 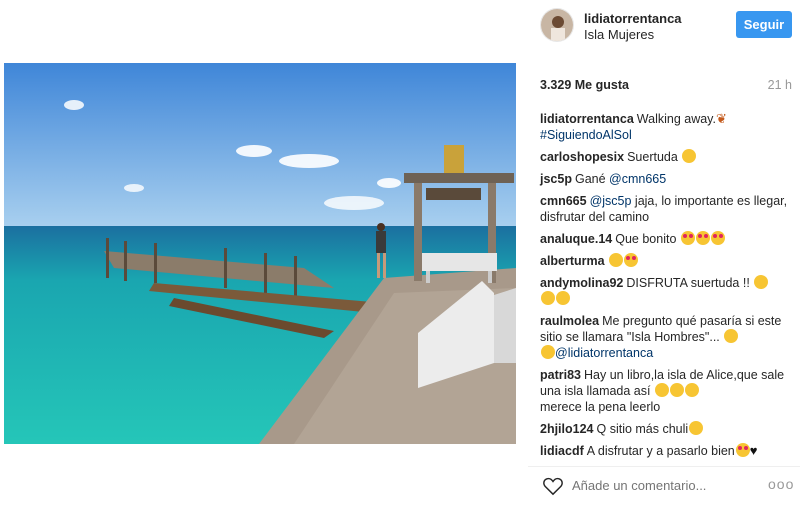 I want to click on comment-text: Gané, so click(x=590, y=179).